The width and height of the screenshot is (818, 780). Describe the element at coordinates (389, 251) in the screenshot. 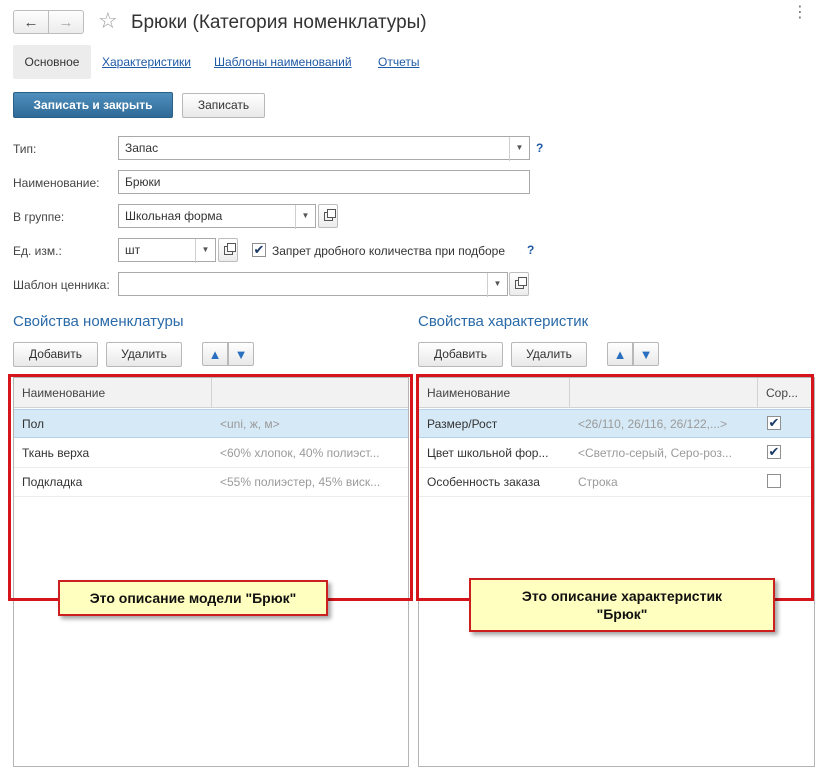

I see `fraction-ban-label: Запрет дробного количества при подборе` at that location.